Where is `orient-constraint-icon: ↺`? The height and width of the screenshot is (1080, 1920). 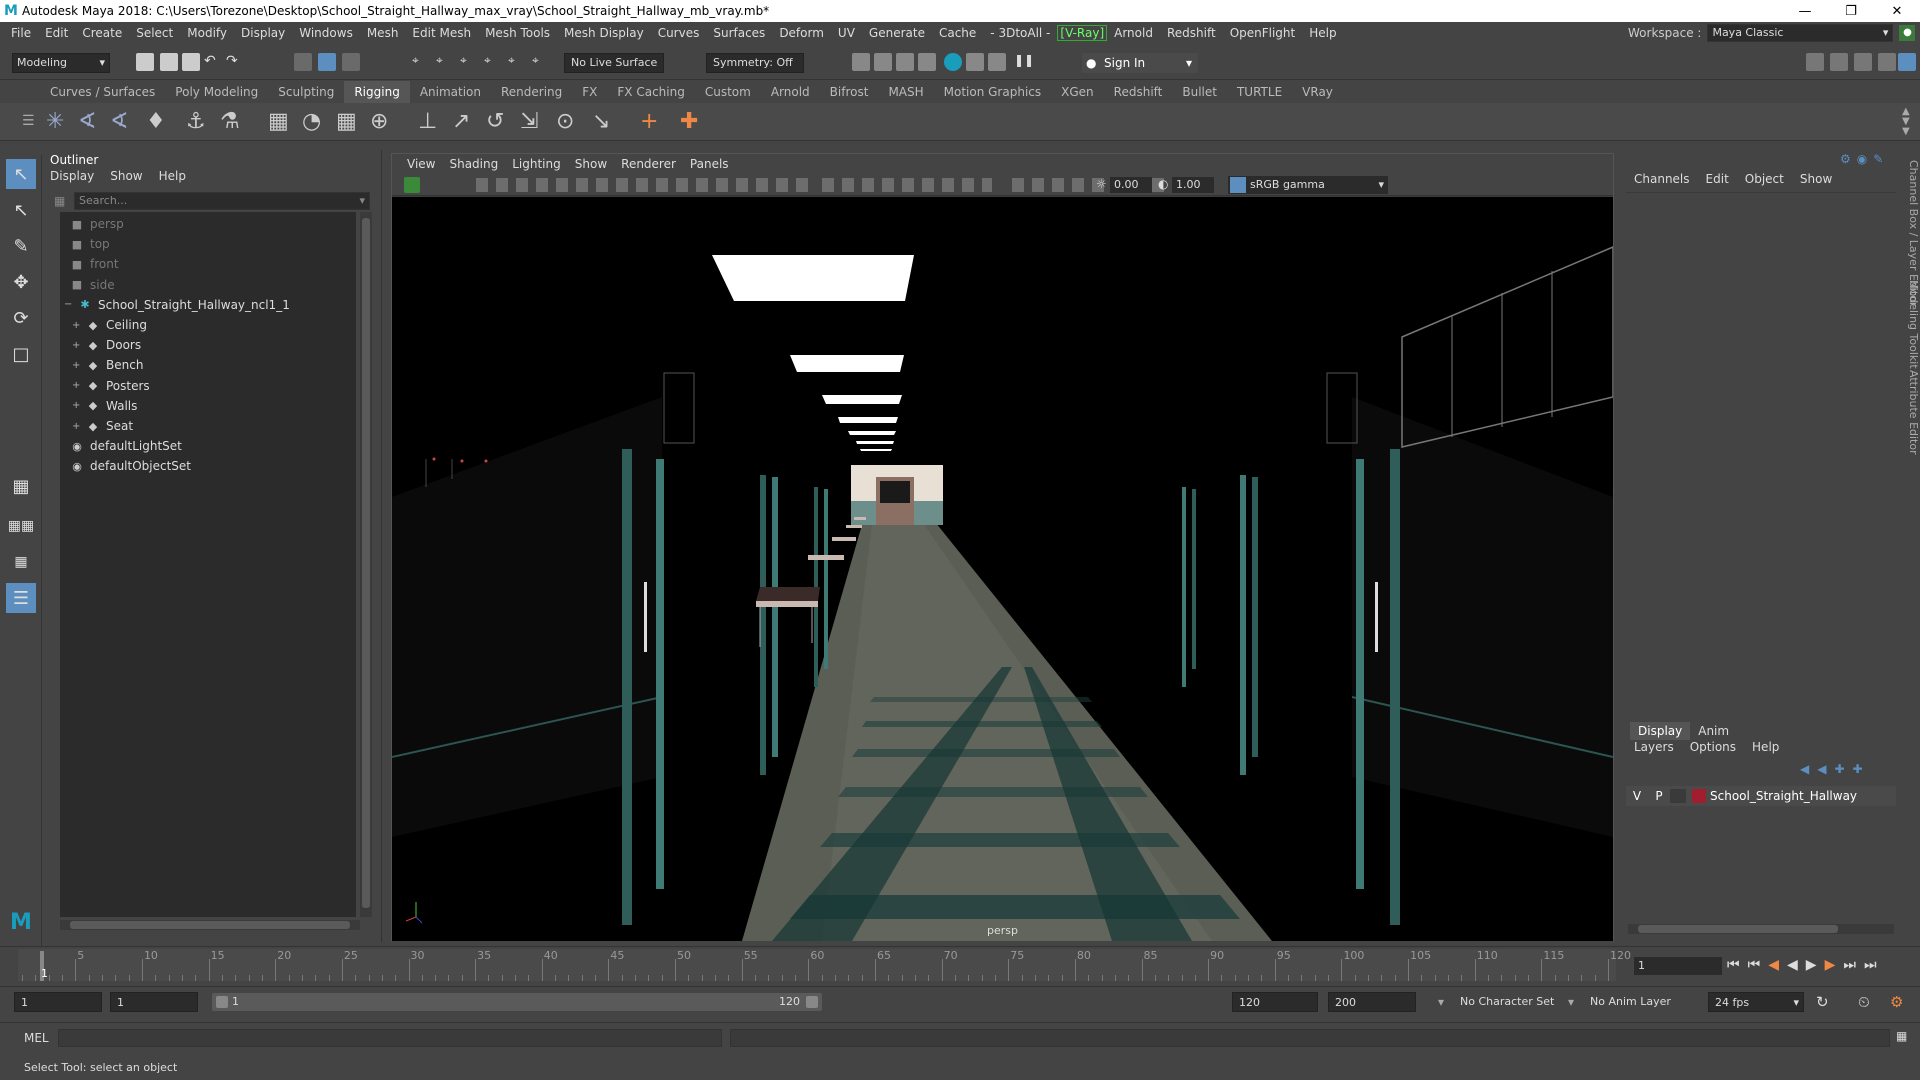 orient-constraint-icon: ↺ is located at coordinates (499, 122).